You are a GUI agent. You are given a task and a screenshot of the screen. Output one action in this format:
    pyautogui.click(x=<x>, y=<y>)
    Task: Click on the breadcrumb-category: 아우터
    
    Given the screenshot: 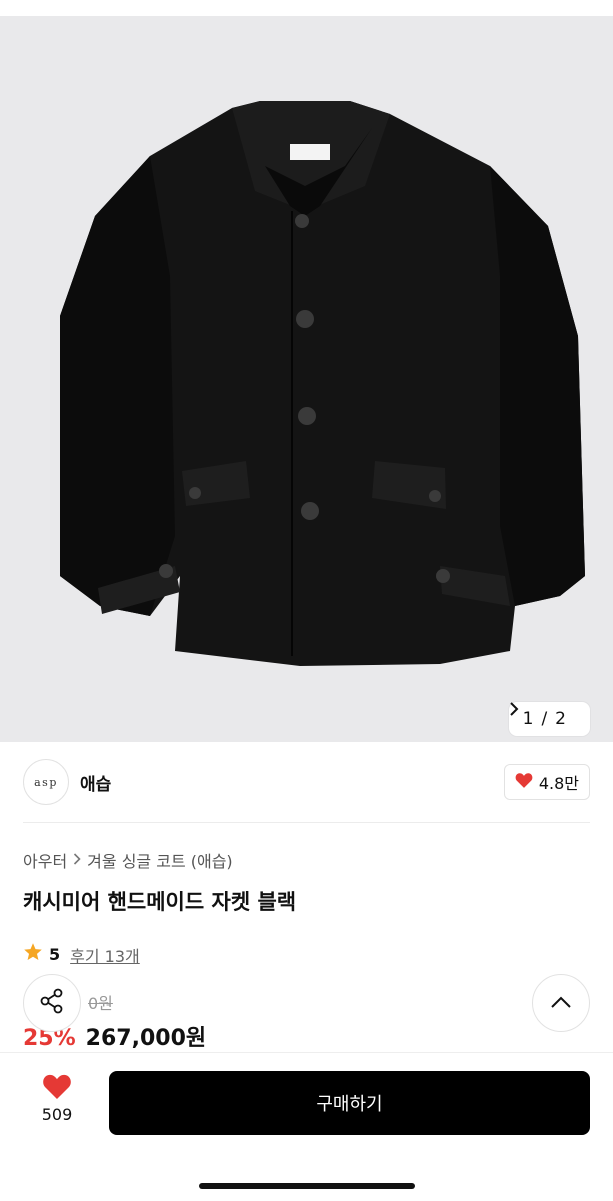 What is the action you would take?
    pyautogui.click(x=45, y=860)
    